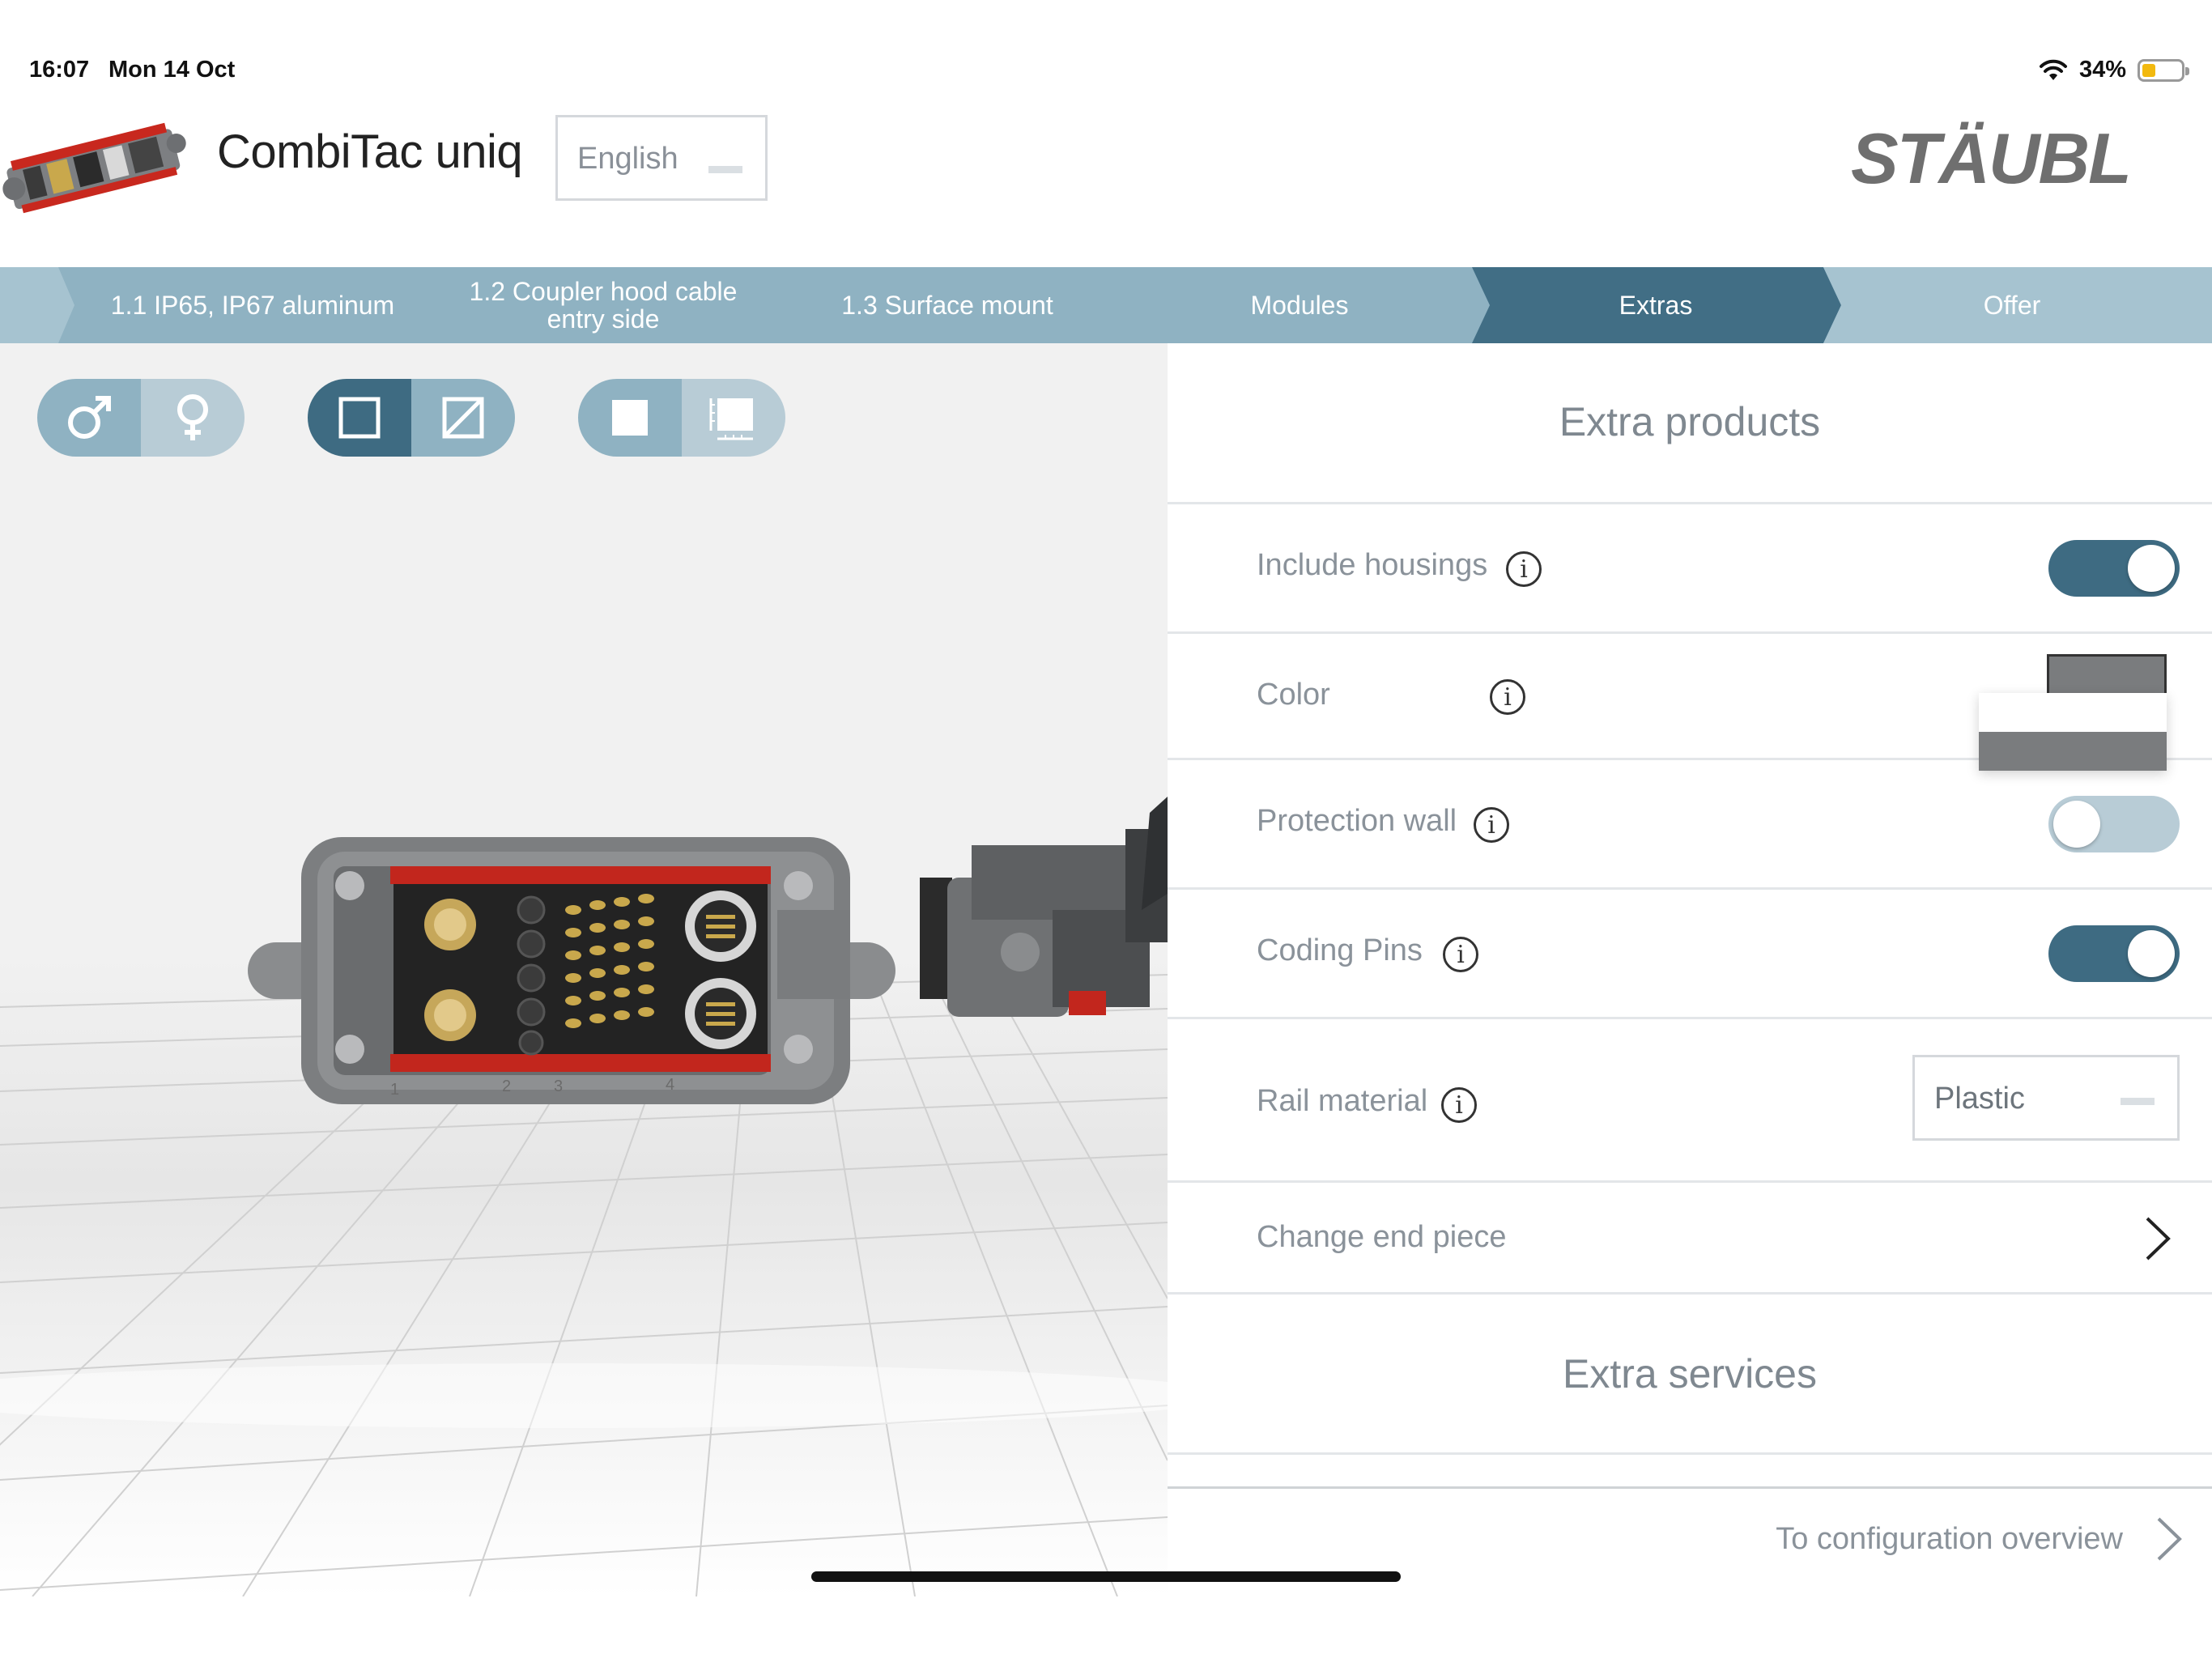 This screenshot has width=2212, height=1658. I want to click on product-thumbnail, so click(94, 168).